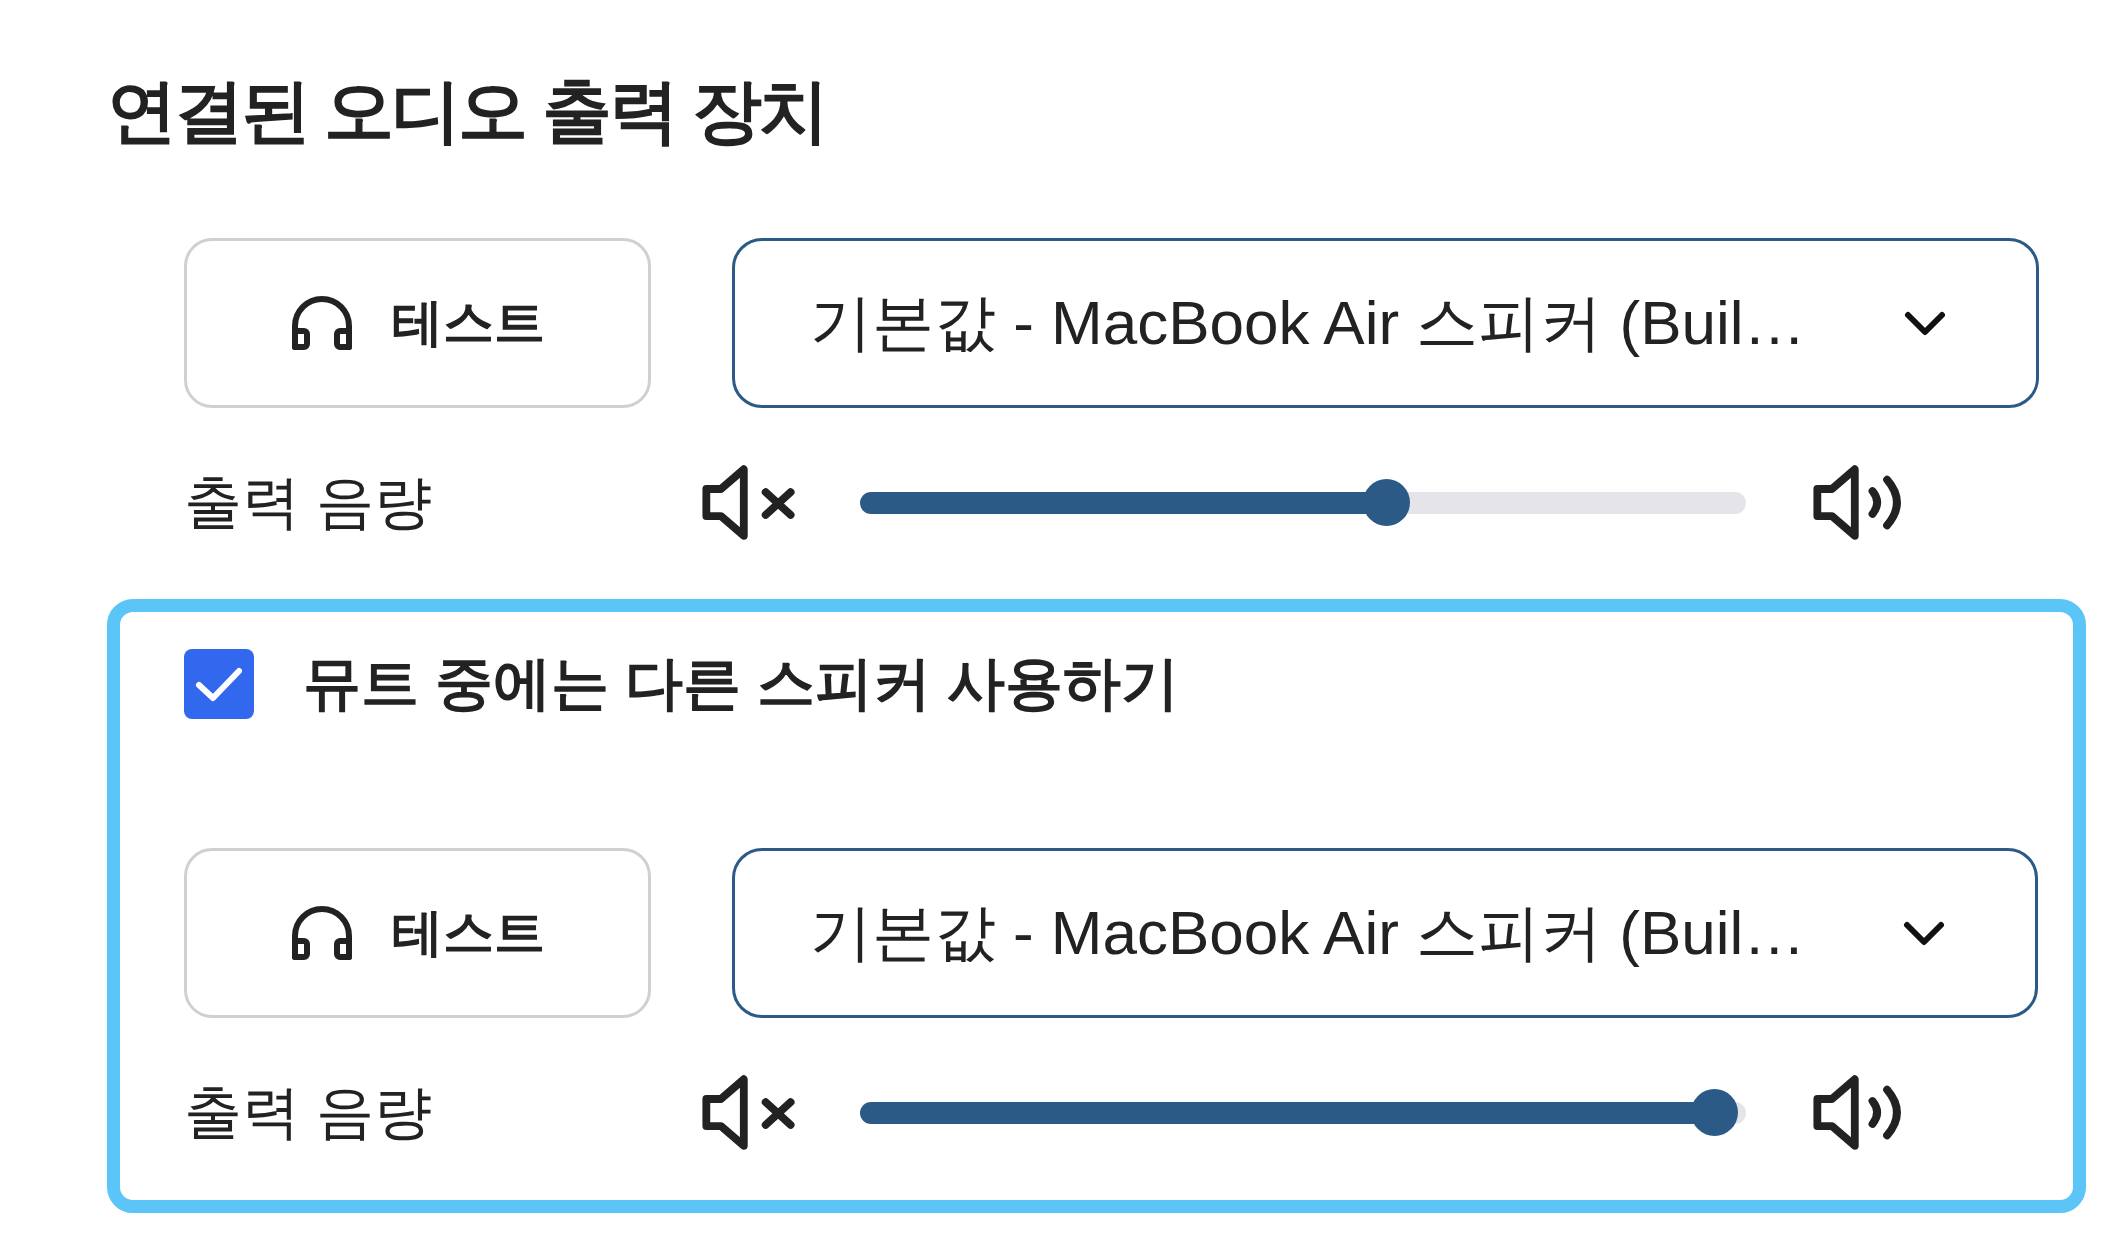 Image resolution: width=2106 pixels, height=1236 pixels. I want to click on section-title: 연결된 오디오 출력 장치, so click(467, 111).